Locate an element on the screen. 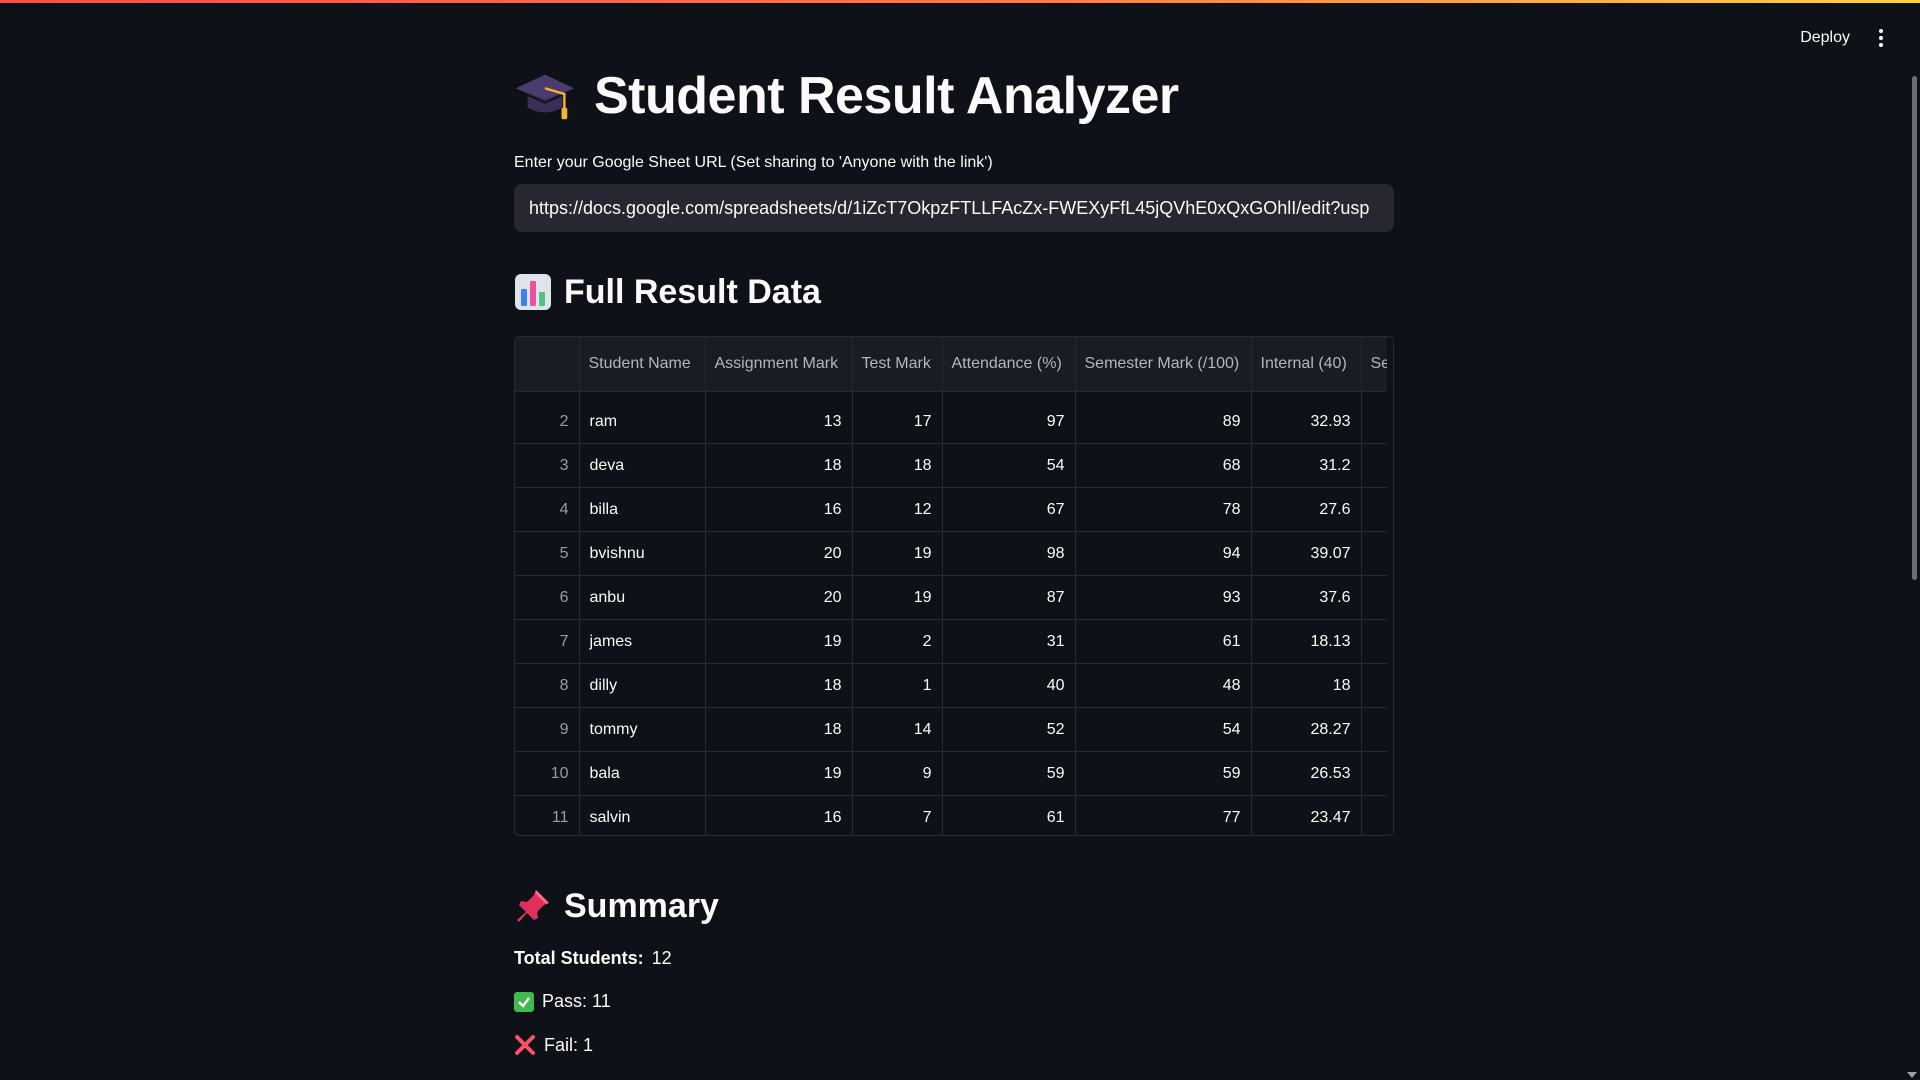 This screenshot has width=1920, height=1080. test-mark-cell: 7 is located at coordinates (897, 815).